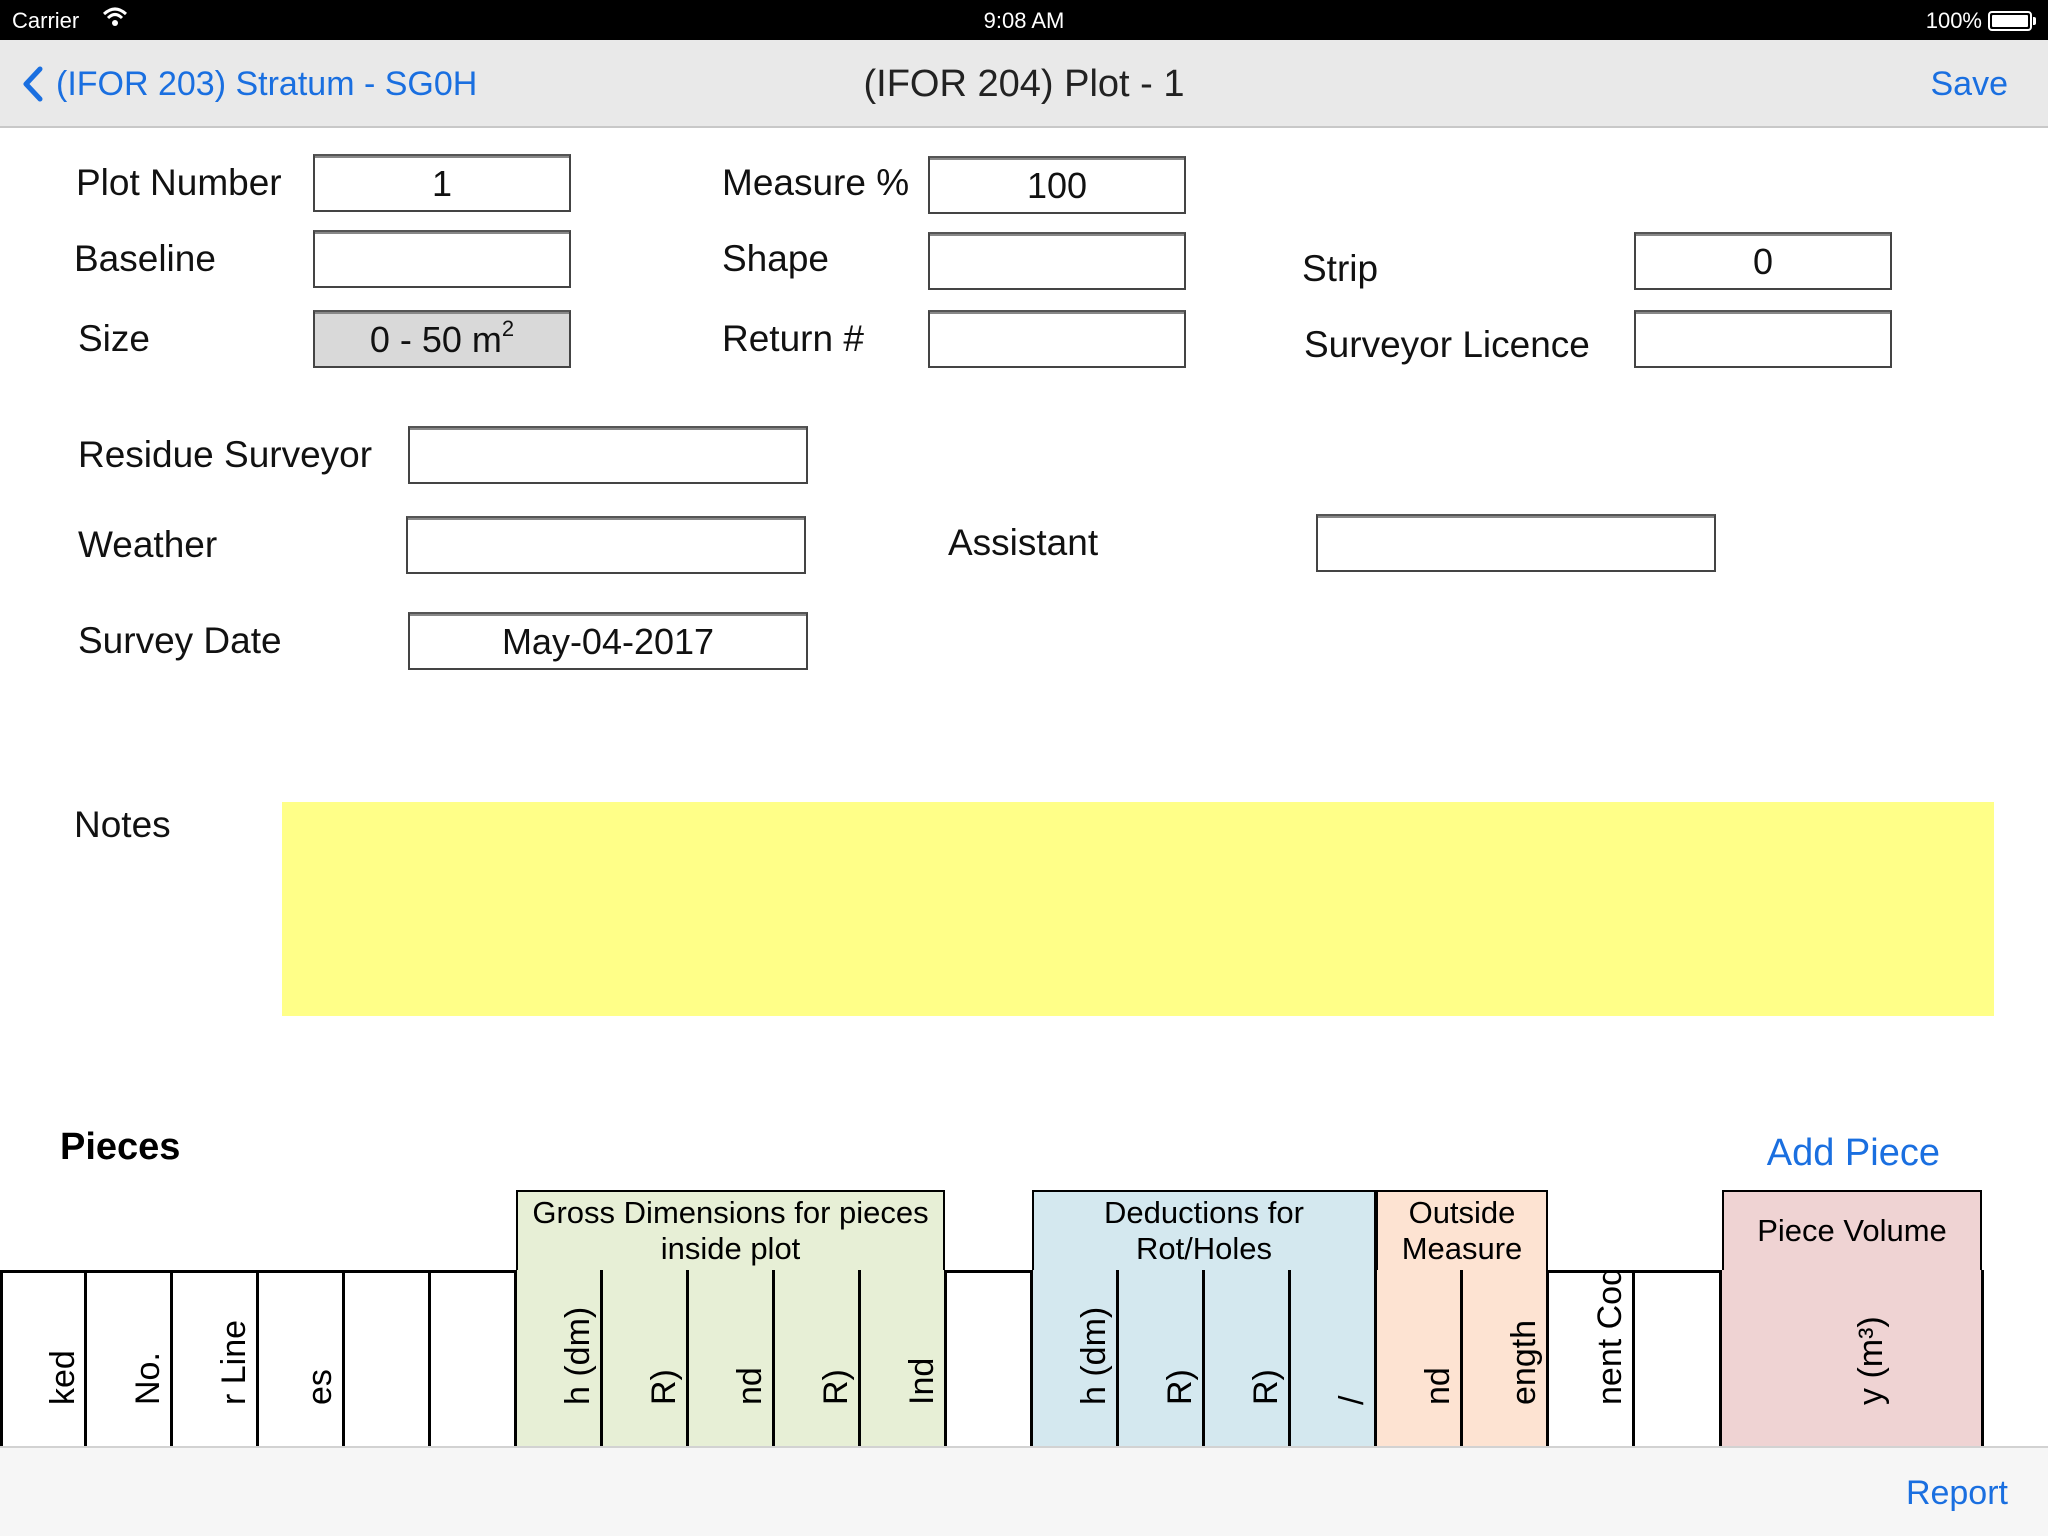 The image size is (2048, 1536). What do you see at coordinates (793, 338) in the screenshot?
I see `return-number-label: Return #` at bounding box center [793, 338].